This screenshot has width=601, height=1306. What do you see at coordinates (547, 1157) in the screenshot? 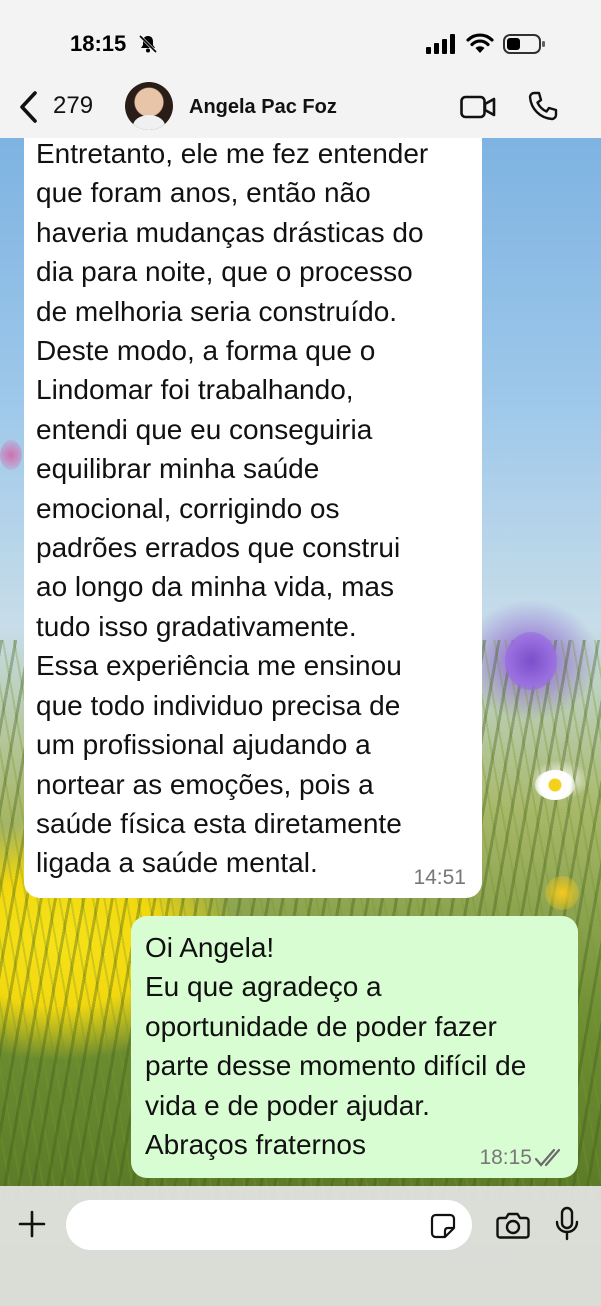
I see `read-receipt-icon` at bounding box center [547, 1157].